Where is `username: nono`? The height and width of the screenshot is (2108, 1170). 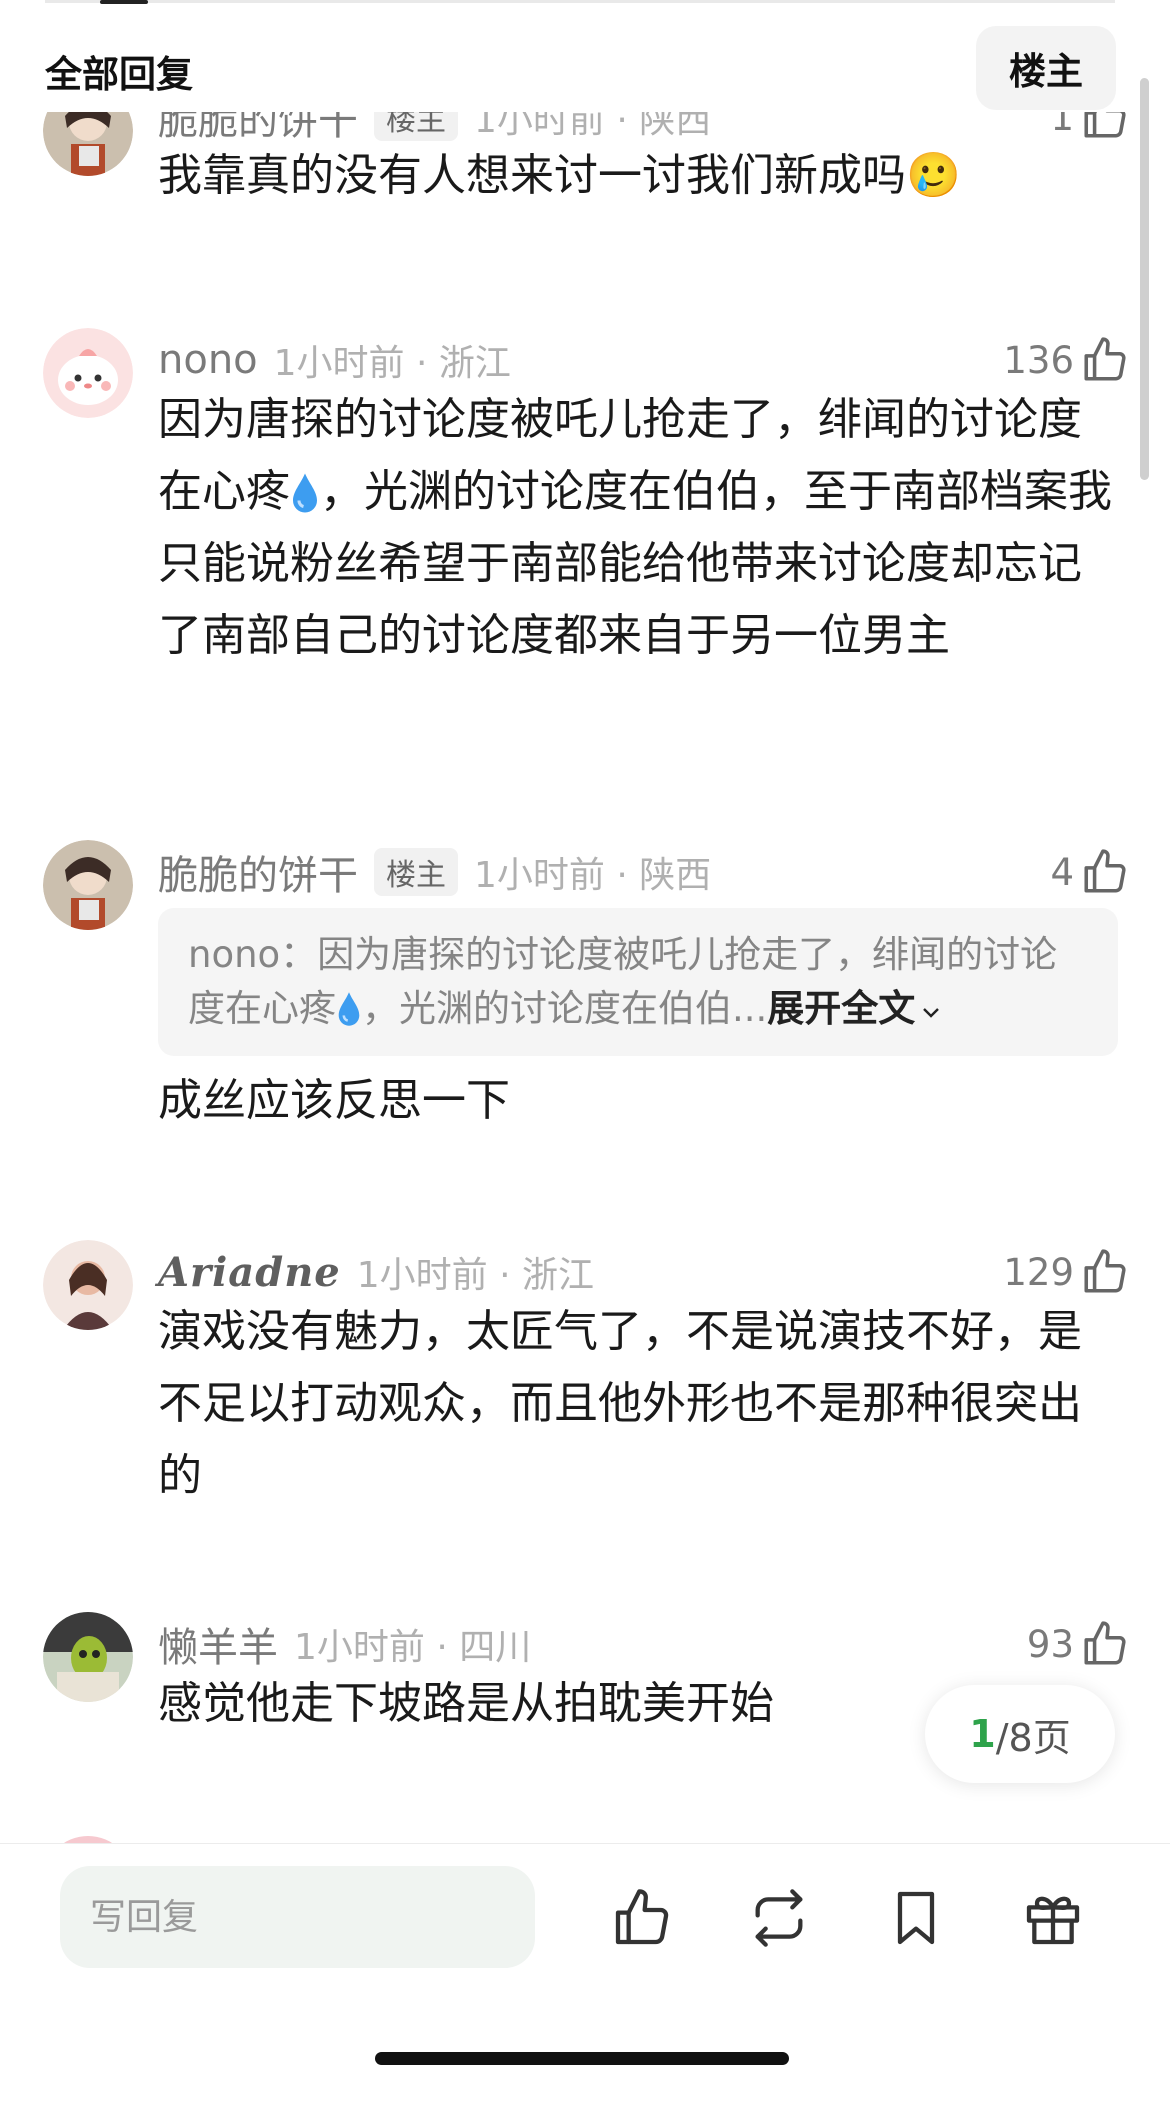 username: nono is located at coordinates (208, 360).